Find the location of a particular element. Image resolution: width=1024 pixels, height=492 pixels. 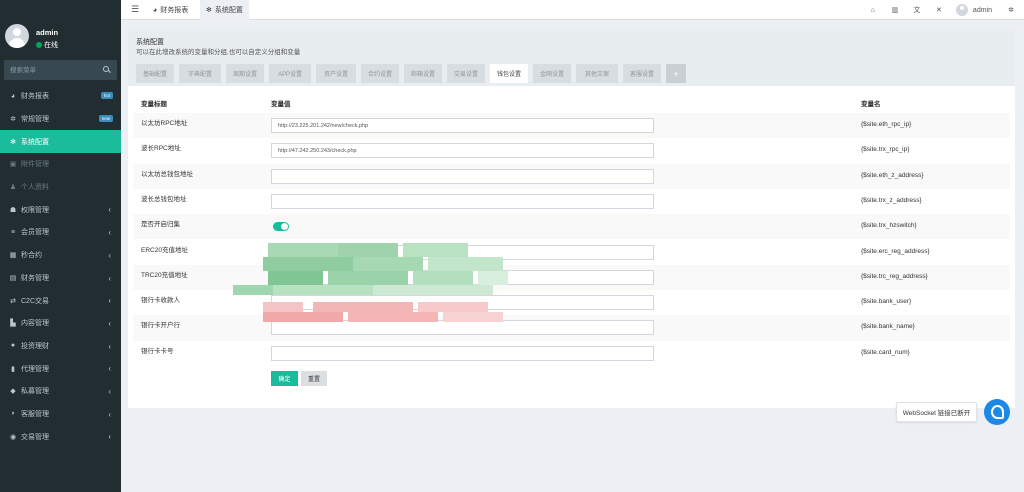

config-tab: 邮箱设置 is located at coordinates (423, 73).